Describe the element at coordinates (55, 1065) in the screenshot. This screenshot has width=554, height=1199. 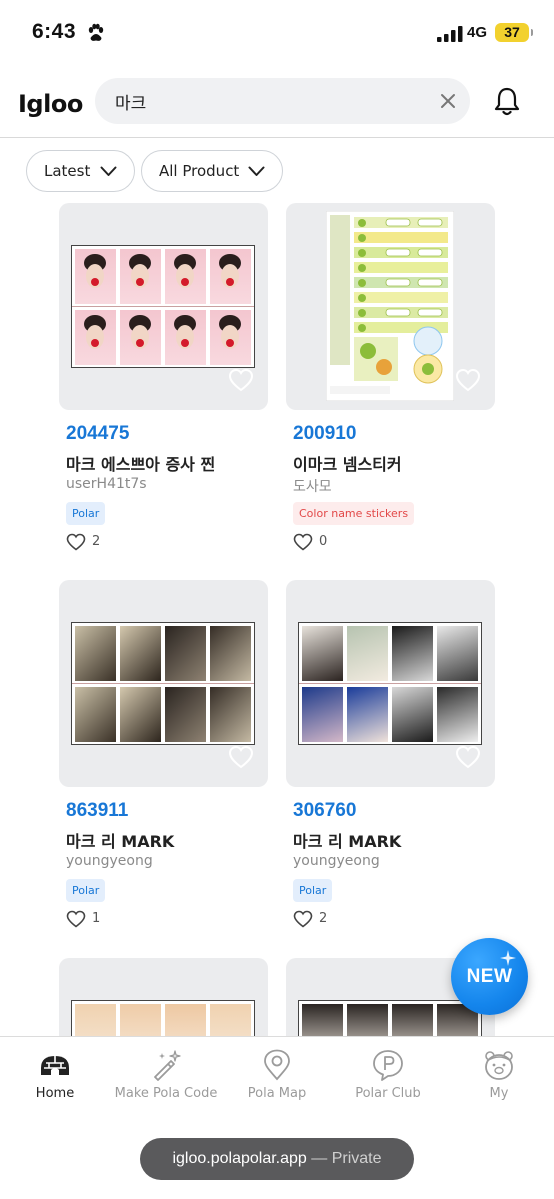
I see `igloo-icon` at that location.